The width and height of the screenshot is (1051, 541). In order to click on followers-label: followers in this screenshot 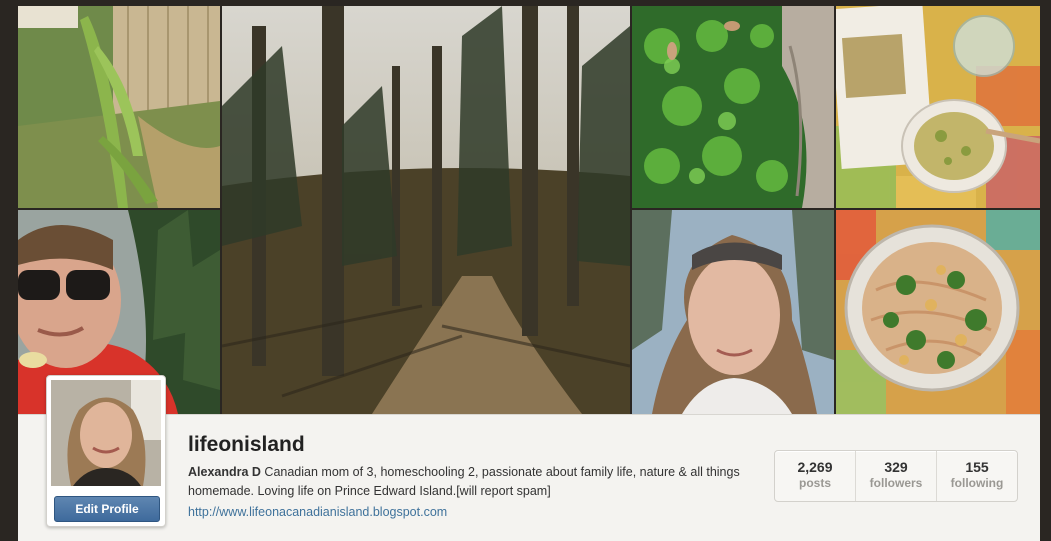, I will do `click(896, 483)`.